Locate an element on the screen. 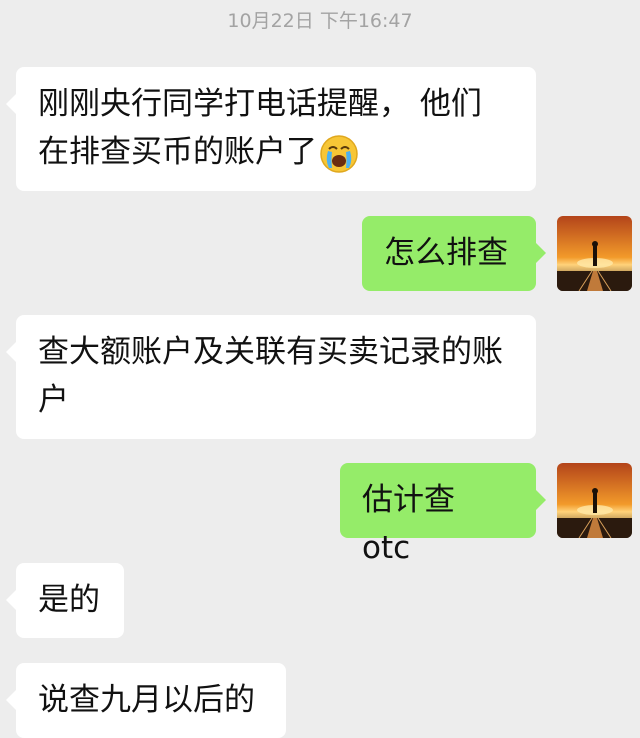  message-bubble-outgoing: 怎么排查 is located at coordinates (454, 253).